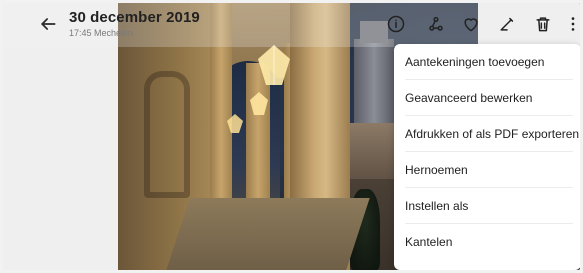  I want to click on info-button, so click(396, 26).